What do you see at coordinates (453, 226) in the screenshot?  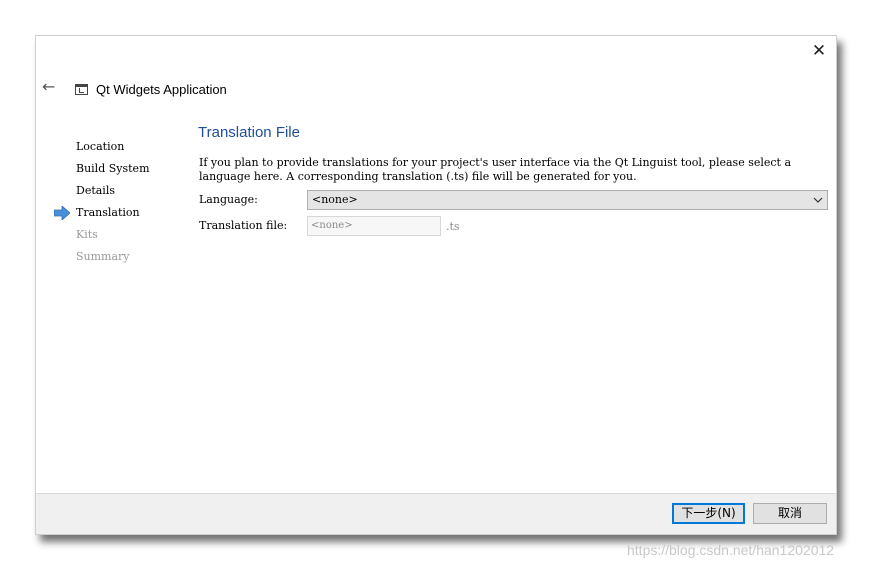 I see `ts-suffix-label: .ts` at bounding box center [453, 226].